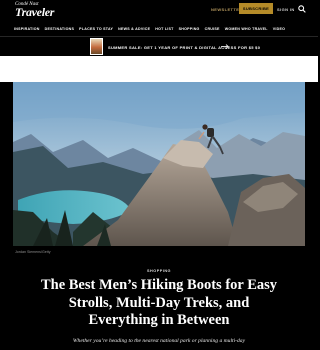 The width and height of the screenshot is (320, 350). Describe the element at coordinates (164, 29) in the screenshot. I see `nav-item-hot-list: HOT LIST` at that location.